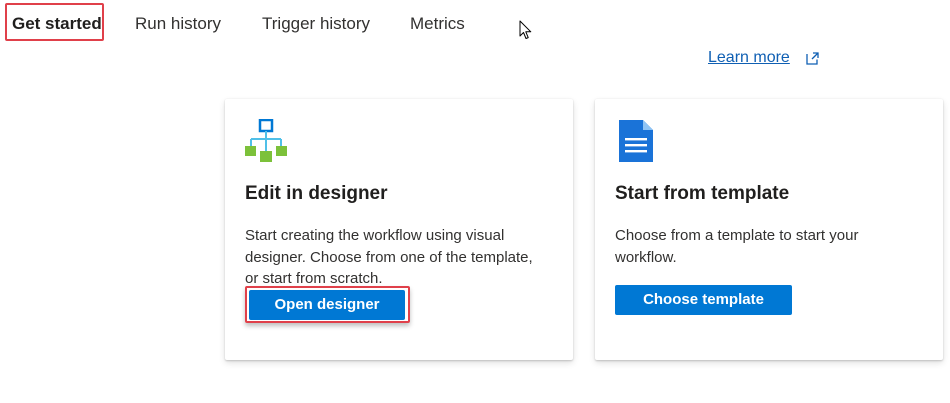 The height and width of the screenshot is (403, 950). I want to click on mouse-cursor-icon, so click(525, 29).